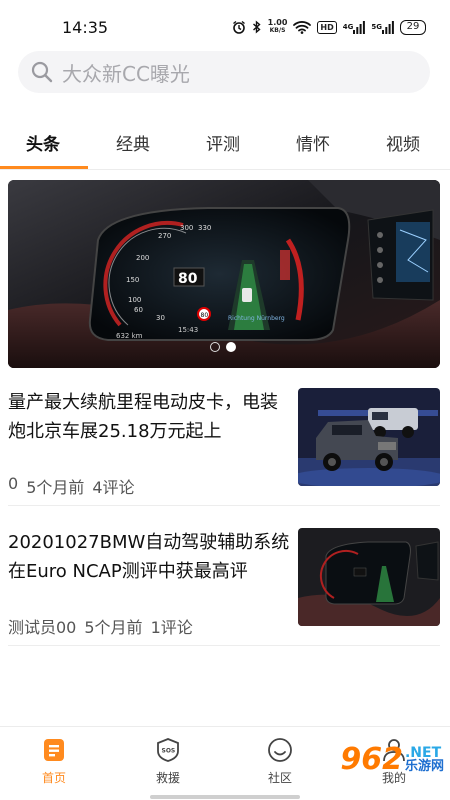  I want to click on article-title: 20201027BMW自动驾驶辅助系统在Euro NCAP测评中获最高评, so click(150, 557).